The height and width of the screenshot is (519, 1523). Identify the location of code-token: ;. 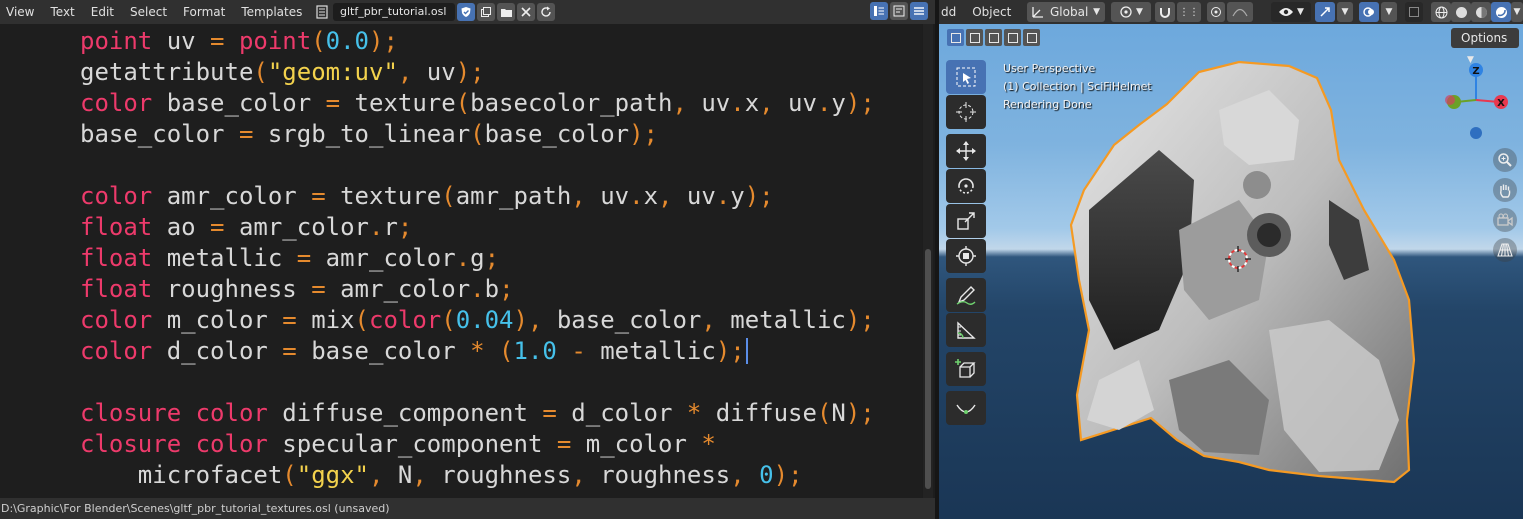
(492, 258).